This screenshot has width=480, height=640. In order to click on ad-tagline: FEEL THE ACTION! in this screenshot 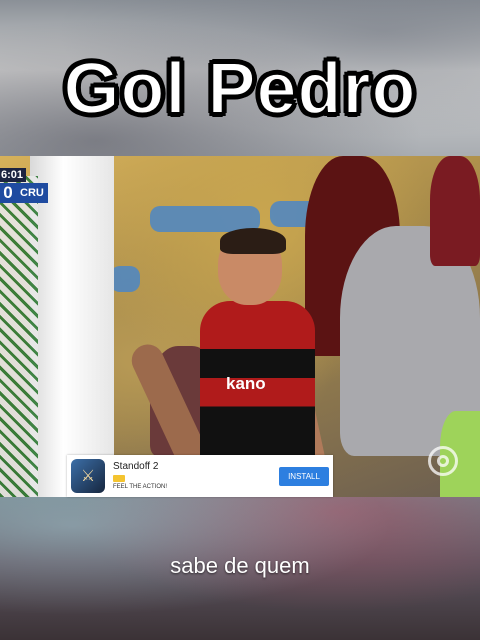, I will do `click(140, 487)`.